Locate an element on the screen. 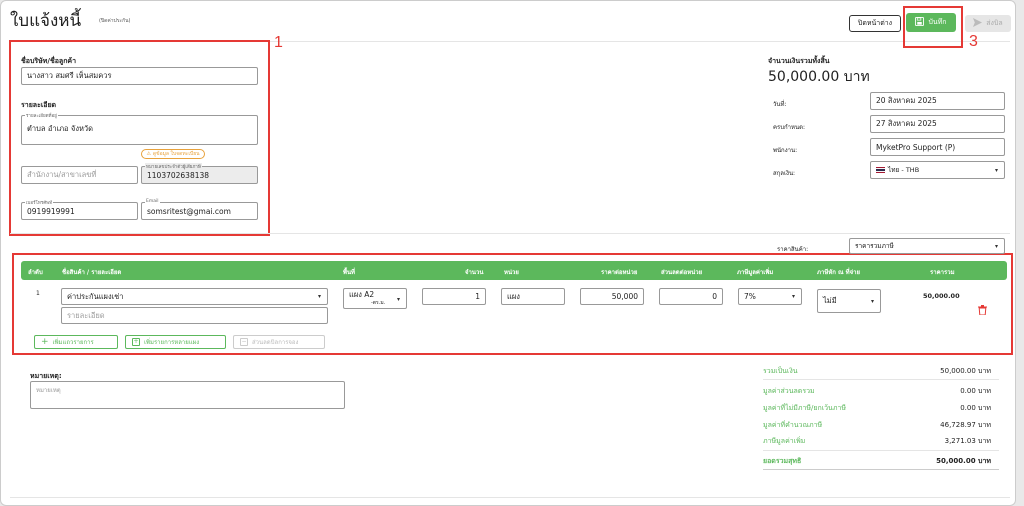 Image resolution: width=1024 pixels, height=506 pixels. minus-box-icon: − is located at coordinates (244, 342).